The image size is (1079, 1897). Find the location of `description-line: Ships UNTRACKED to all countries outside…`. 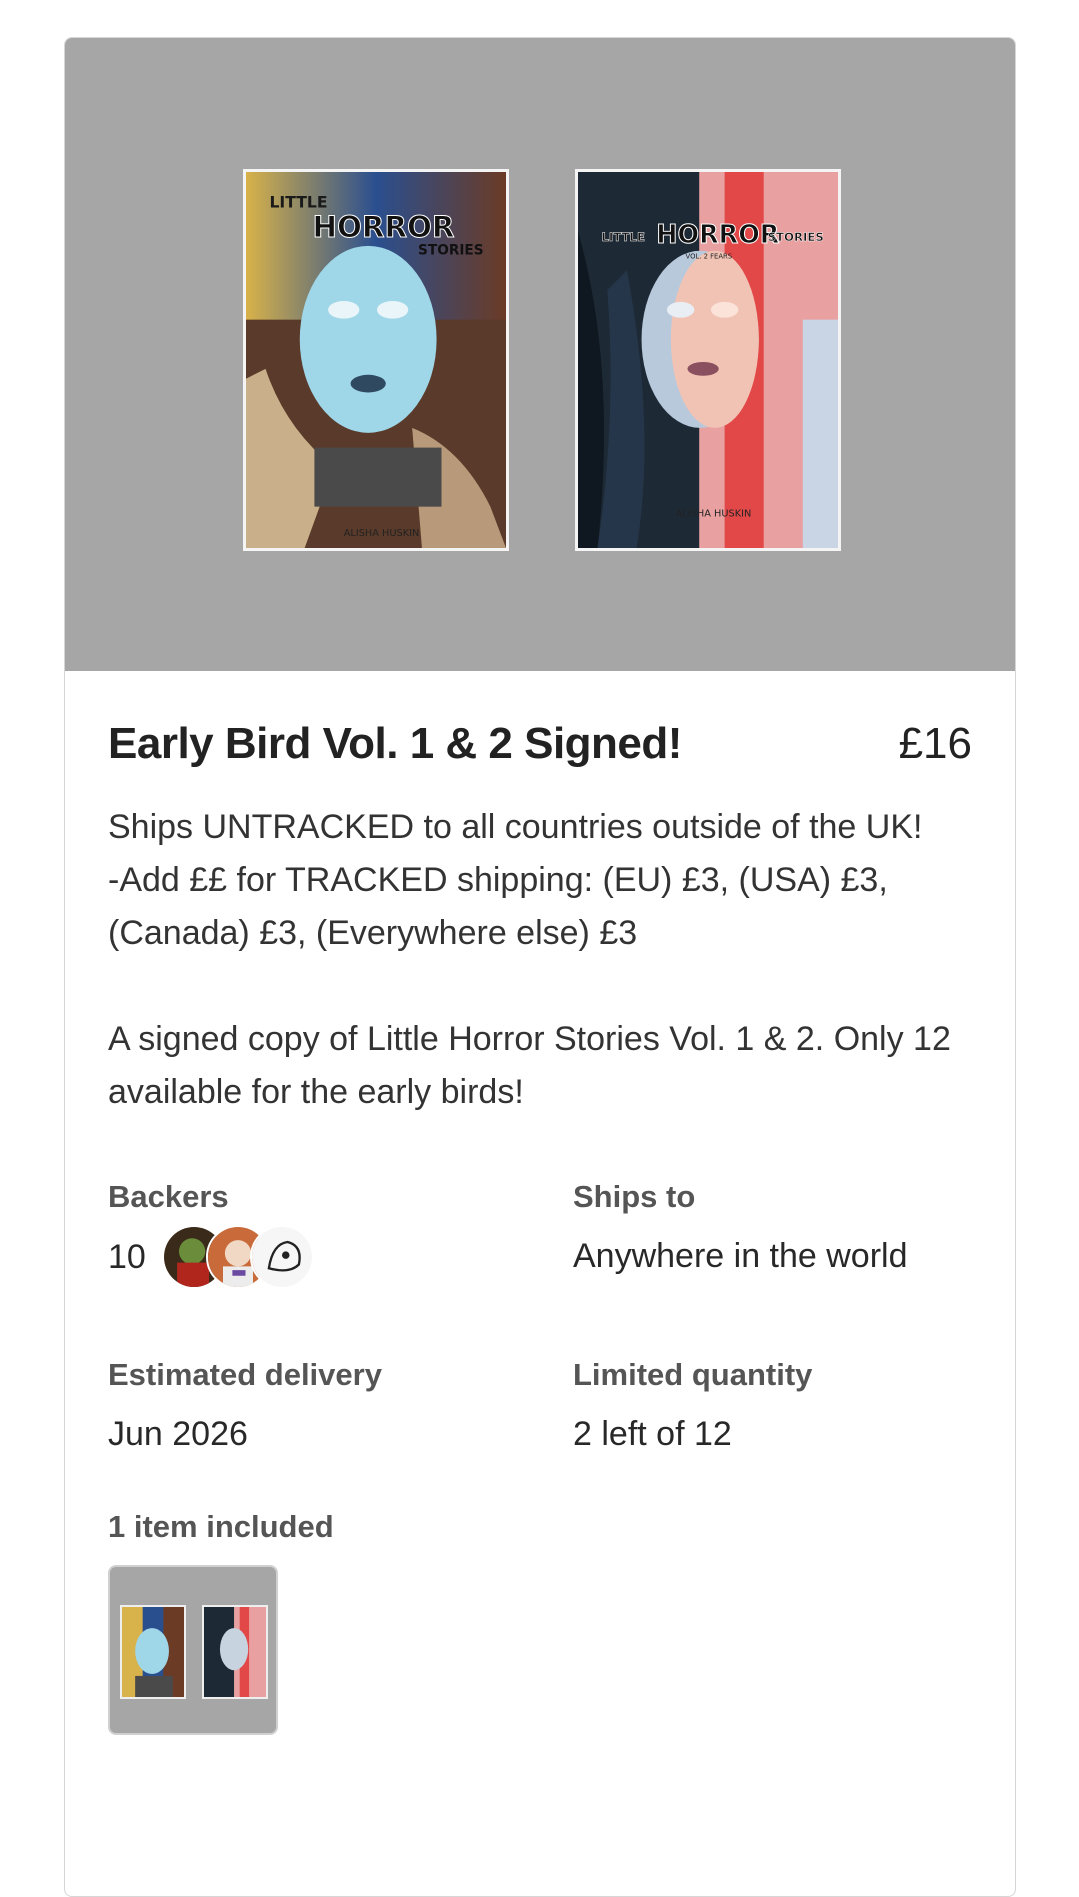

description-line: Ships UNTRACKED to all countries outside… is located at coordinates (515, 827).